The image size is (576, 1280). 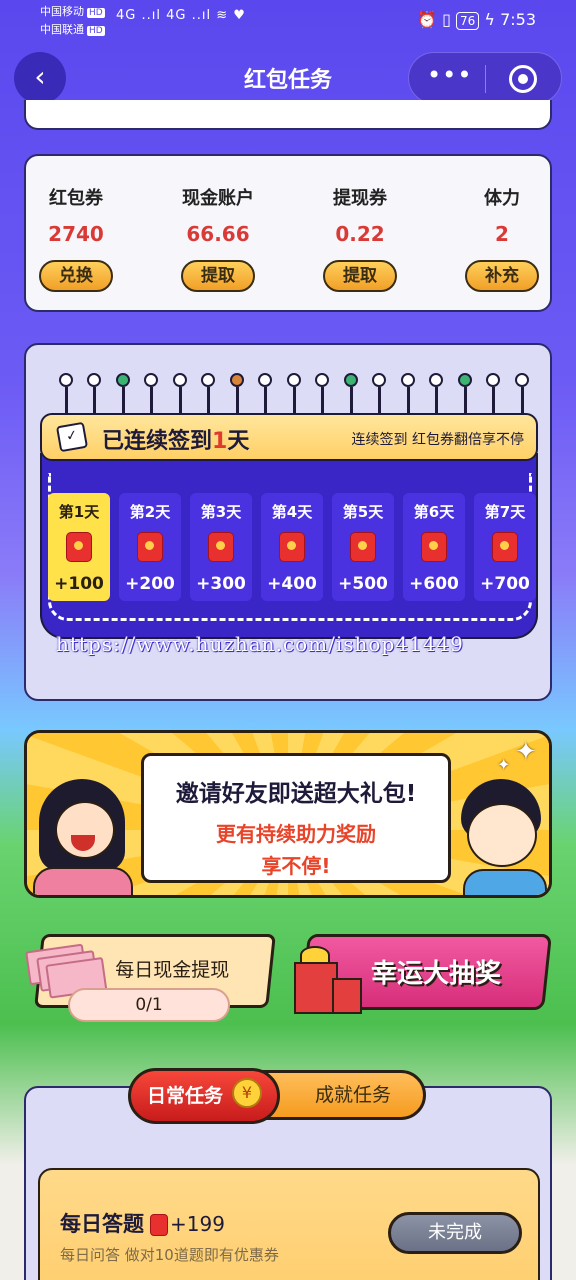 What do you see at coordinates (218, 234) in the screenshot?
I see `account-value: 66.66` at bounding box center [218, 234].